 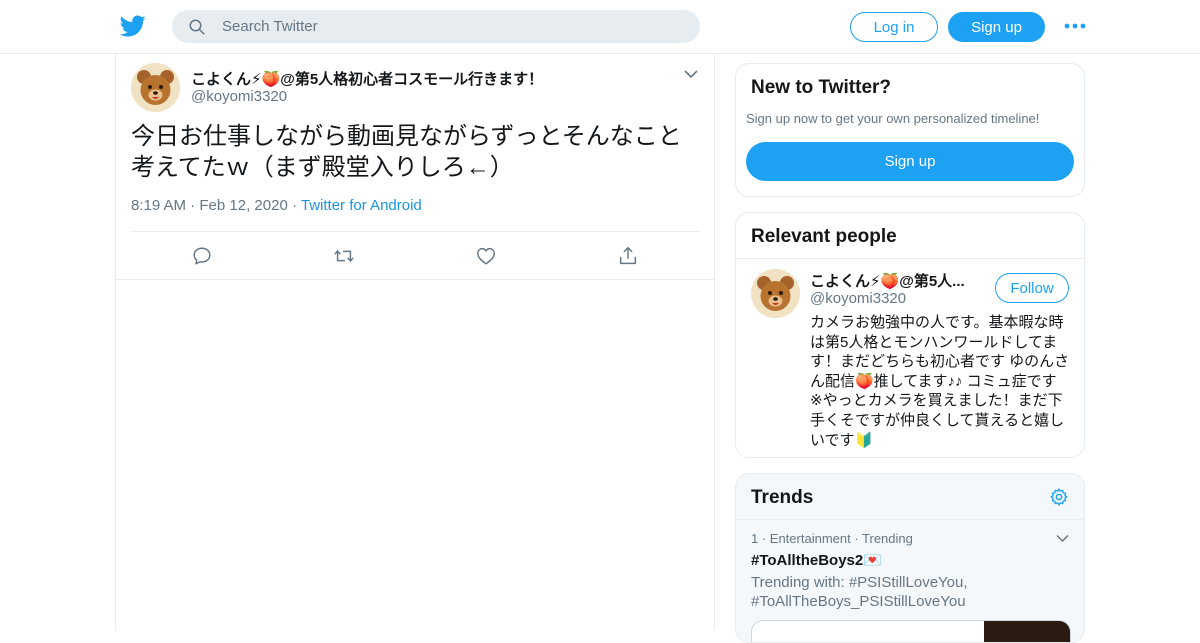 I want to click on tweet-text: 今日お仕事しながら動画見ながらずっとそんなこと考えてたｗ（まず殿堂入りしろ←）, so click(x=406, y=152).